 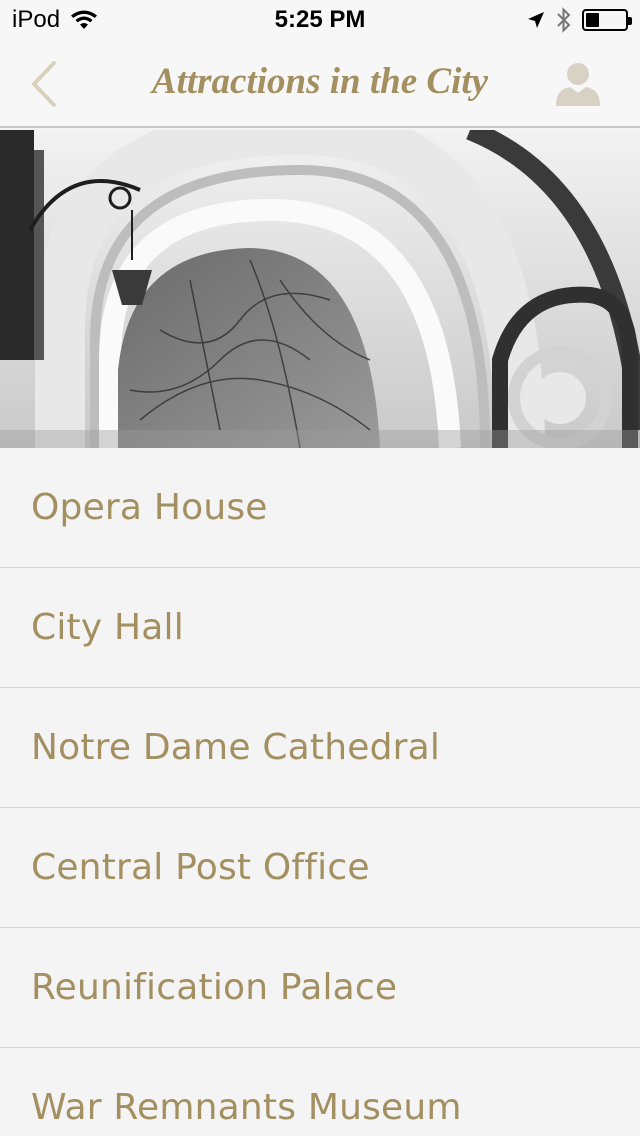 What do you see at coordinates (564, 20) in the screenshot?
I see `bluetooth-icon` at bounding box center [564, 20].